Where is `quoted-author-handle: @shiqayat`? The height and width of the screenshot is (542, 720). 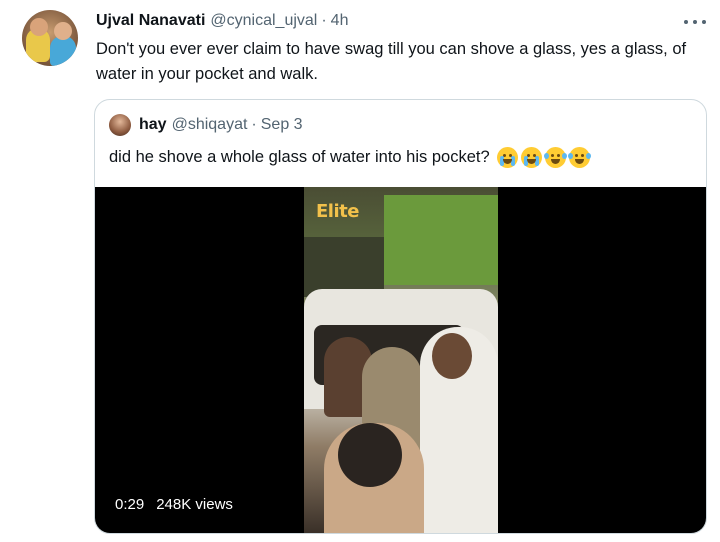 quoted-author-handle: @shiqayat is located at coordinates (209, 124).